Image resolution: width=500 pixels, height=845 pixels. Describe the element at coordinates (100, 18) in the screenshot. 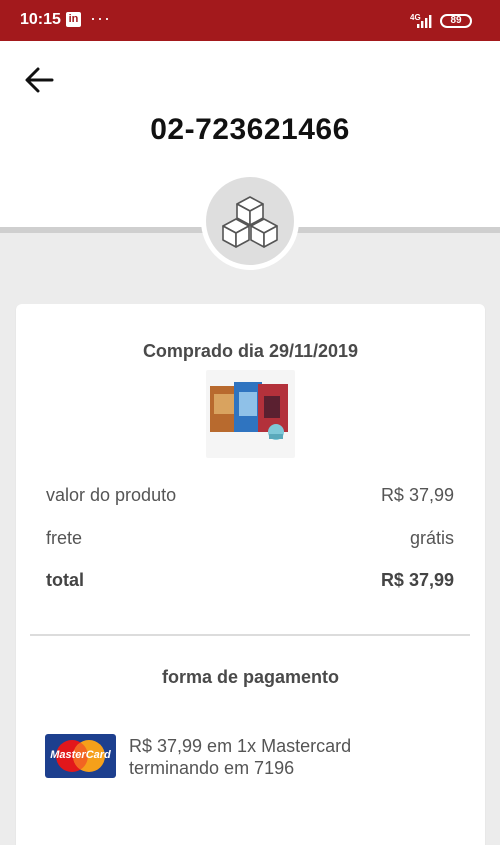

I see `notification-more: ···` at that location.